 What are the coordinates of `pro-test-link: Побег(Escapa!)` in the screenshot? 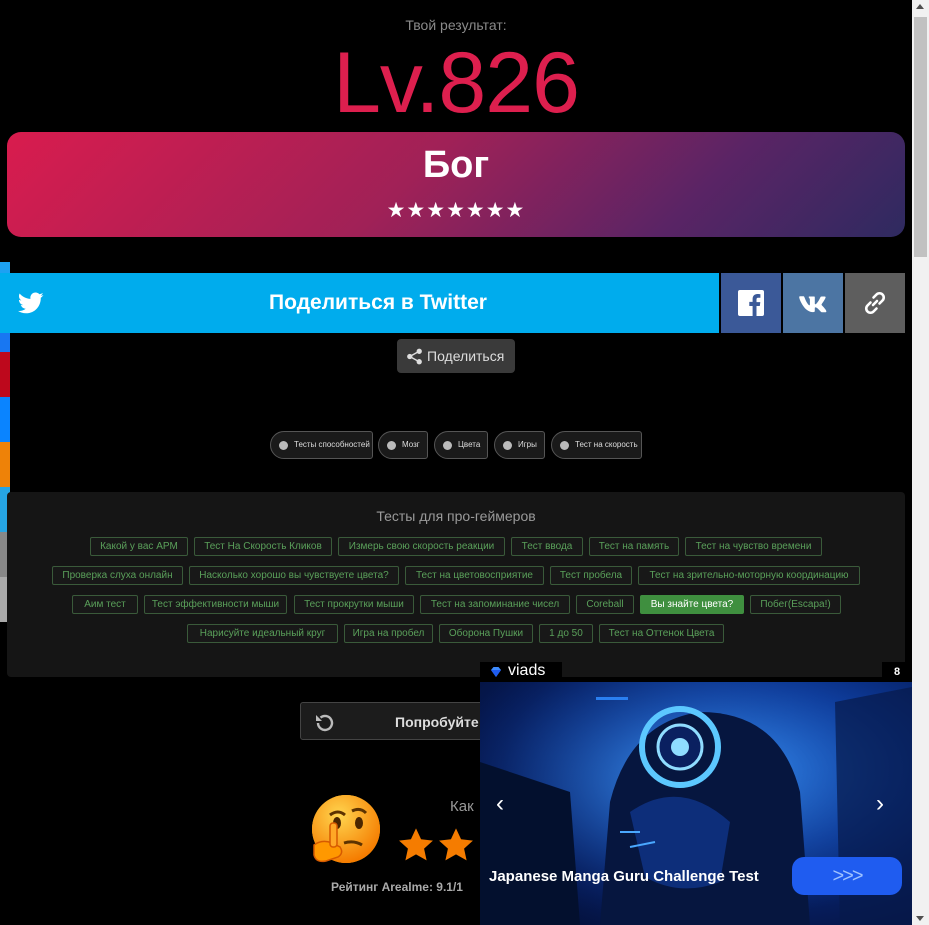 It's located at (795, 604).